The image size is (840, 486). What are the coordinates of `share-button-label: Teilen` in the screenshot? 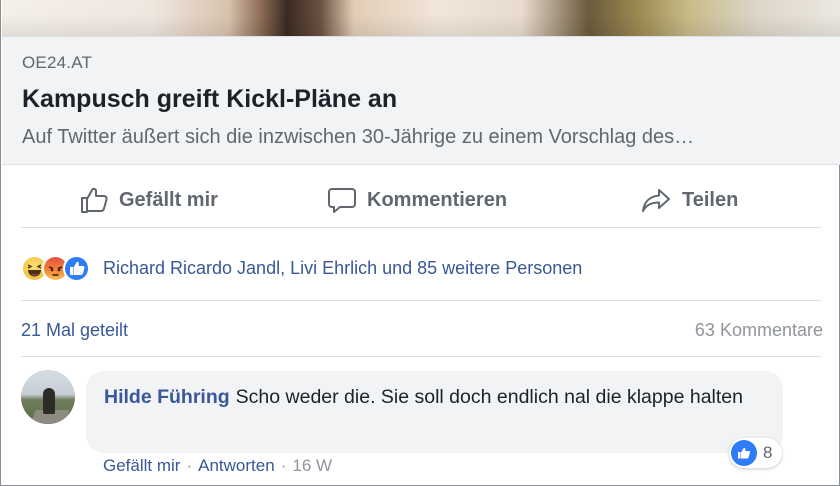 It's located at (710, 199).